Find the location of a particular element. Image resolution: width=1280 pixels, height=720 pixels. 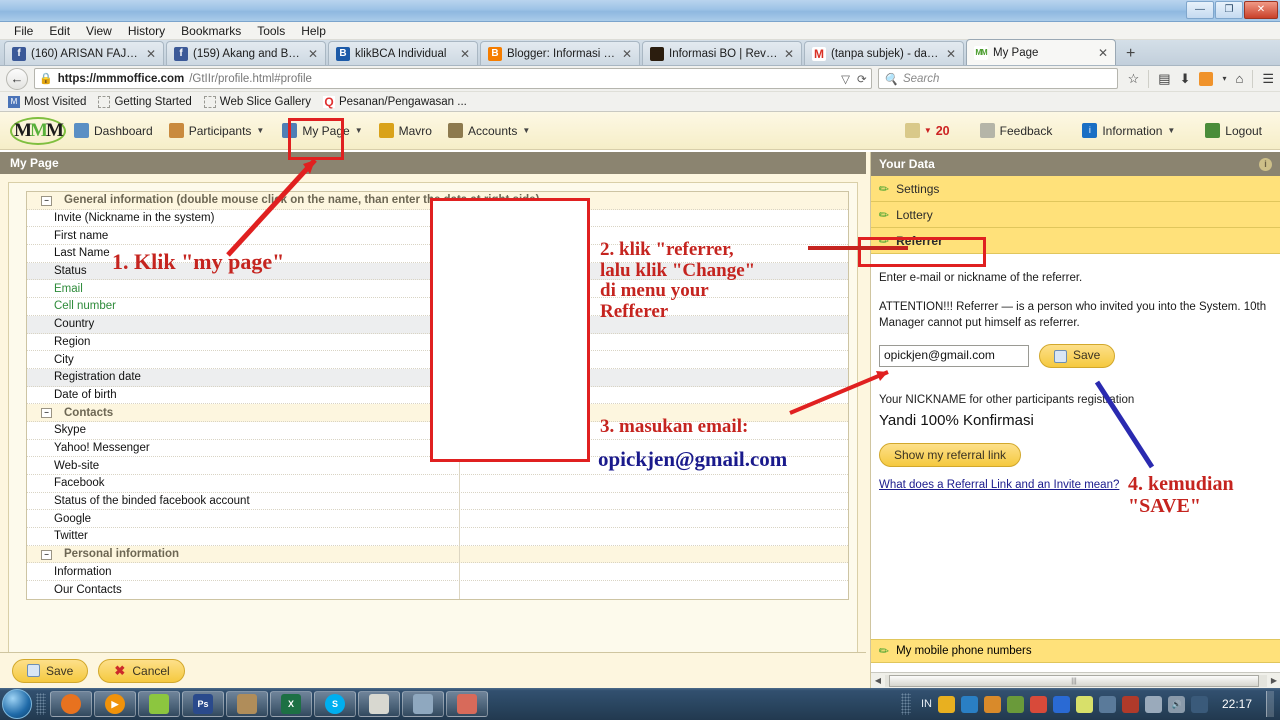

taskbar-item-photoshop: Ps is located at coordinates (203, 704).